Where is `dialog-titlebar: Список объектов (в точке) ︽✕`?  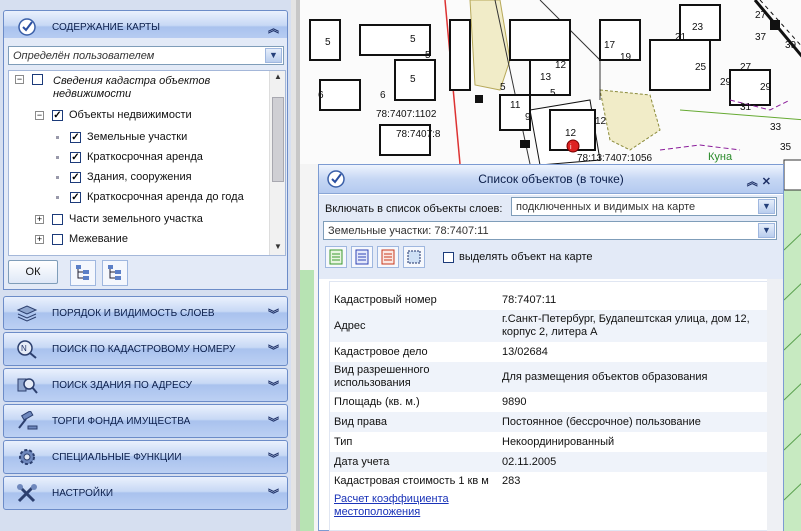 dialog-titlebar: Список объектов (в точке) ︽✕ is located at coordinates (551, 179).